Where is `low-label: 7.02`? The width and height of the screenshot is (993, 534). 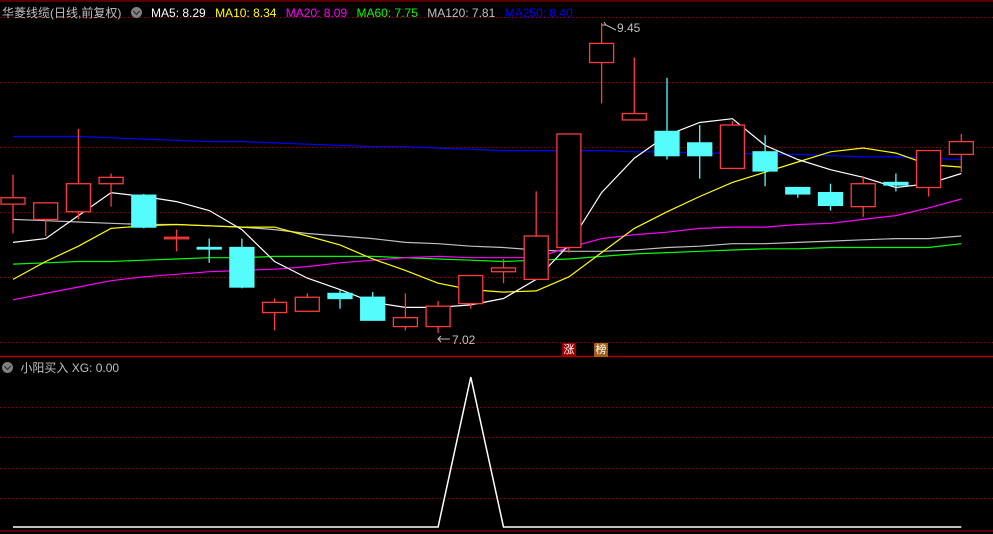
low-label: 7.02 is located at coordinates (464, 340).